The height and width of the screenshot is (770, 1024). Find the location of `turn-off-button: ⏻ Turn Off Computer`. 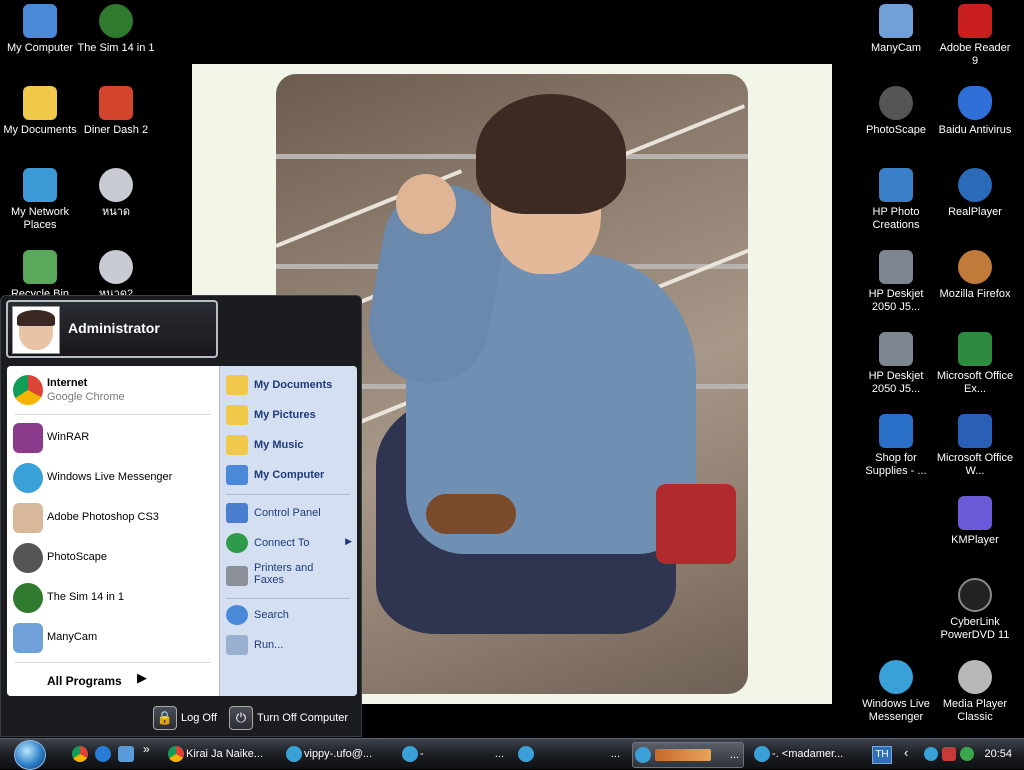

turn-off-button: ⏻ Turn Off Computer is located at coordinates (291, 718).